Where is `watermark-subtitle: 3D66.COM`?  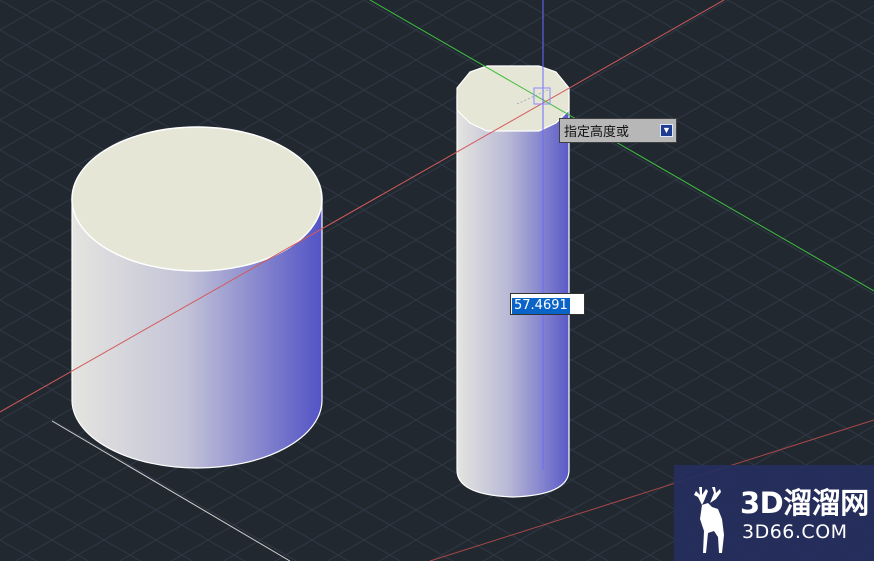
watermark-subtitle: 3D66.COM is located at coordinates (795, 532).